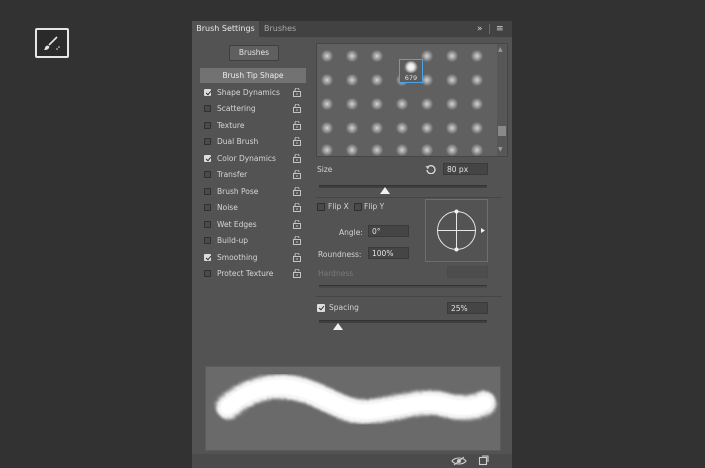 Image resolution: width=705 pixels, height=468 pixels. What do you see at coordinates (430, 169) in the screenshot?
I see `reset-size-icon` at bounding box center [430, 169].